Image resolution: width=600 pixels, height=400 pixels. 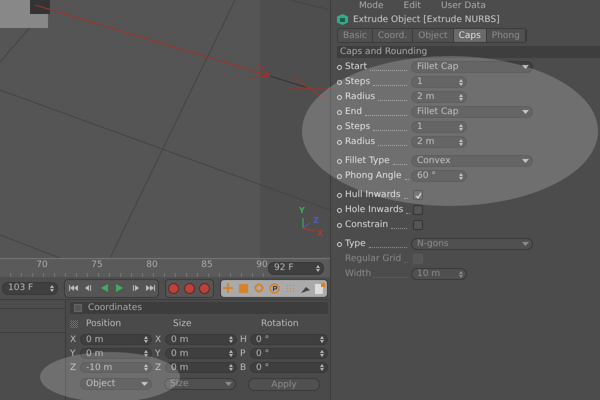 I want to click on square-icon, so click(x=243, y=288).